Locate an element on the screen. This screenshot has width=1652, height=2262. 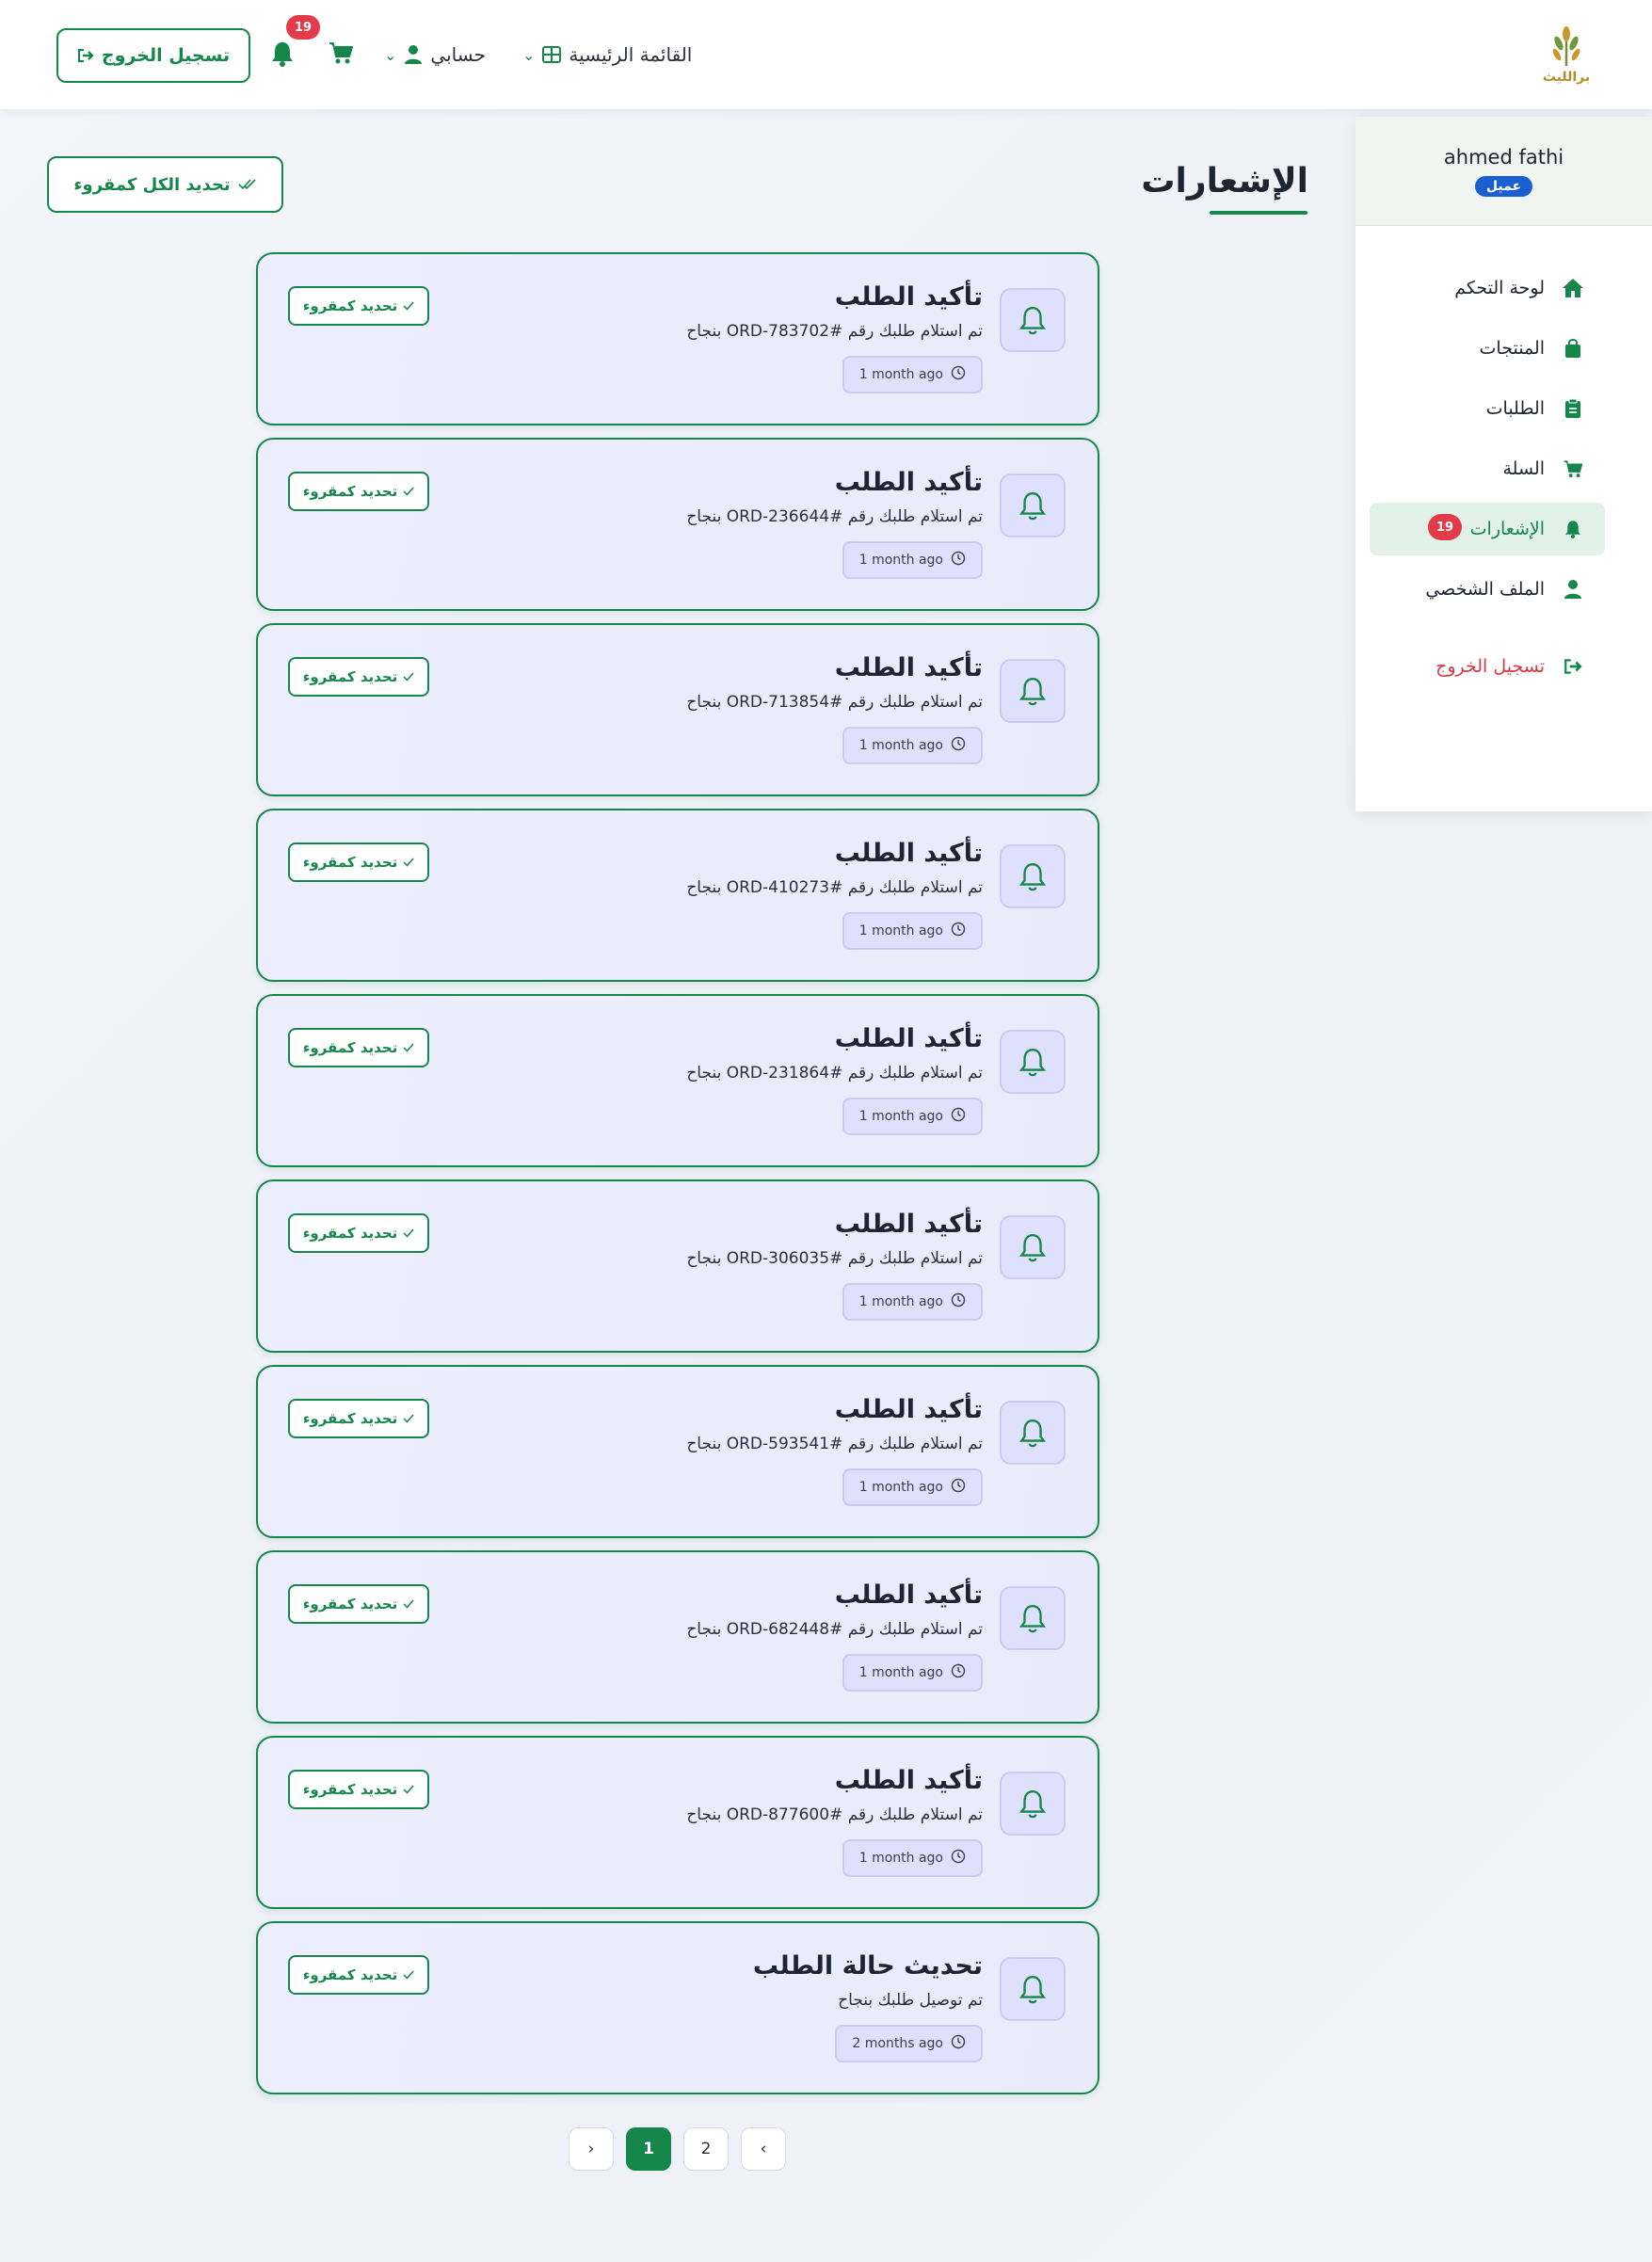
sidebar-item-logout: تسجيل الخروج is located at coordinates (1487, 666).